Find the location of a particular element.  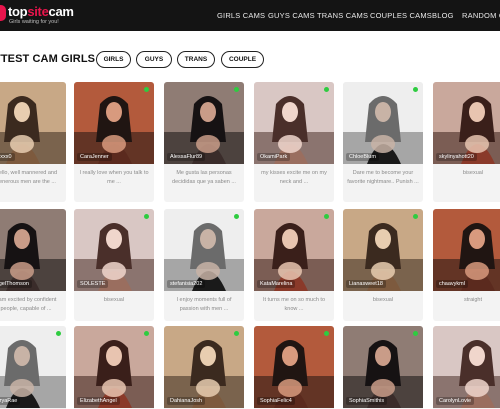

cam-card: chaavykml straight is located at coordinates (466, 265).